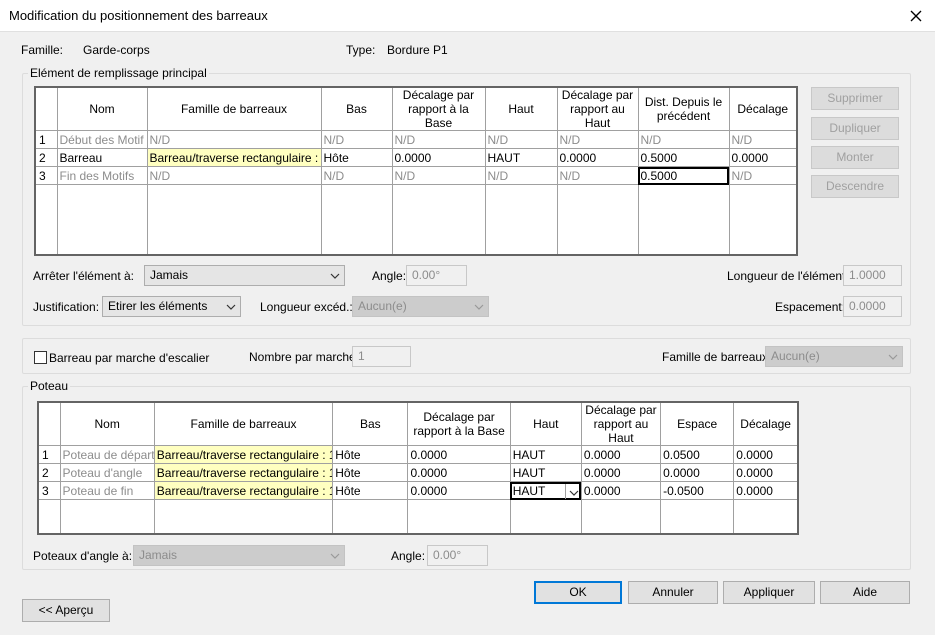 Image resolution: width=935 pixels, height=635 pixels. What do you see at coordinates (234, 157) in the screenshot?
I see `cell-famille: Barreau/traverse rectangulaire :` at bounding box center [234, 157].